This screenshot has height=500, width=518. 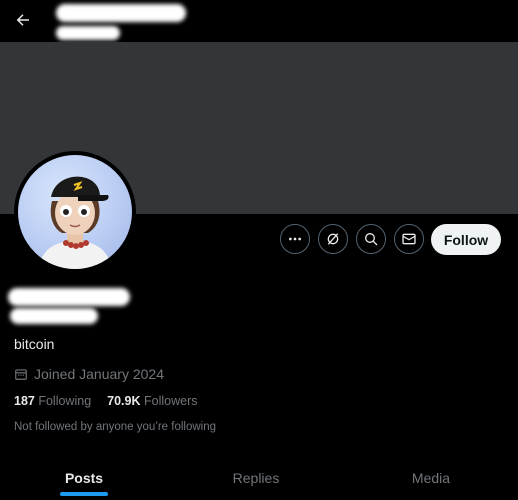 I want to click on following-count: 187, so click(x=24, y=401).